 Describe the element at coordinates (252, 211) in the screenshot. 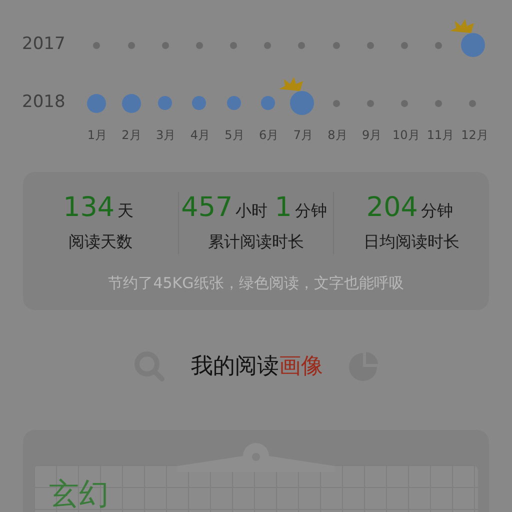

I see `stat-unit: 小时` at that location.